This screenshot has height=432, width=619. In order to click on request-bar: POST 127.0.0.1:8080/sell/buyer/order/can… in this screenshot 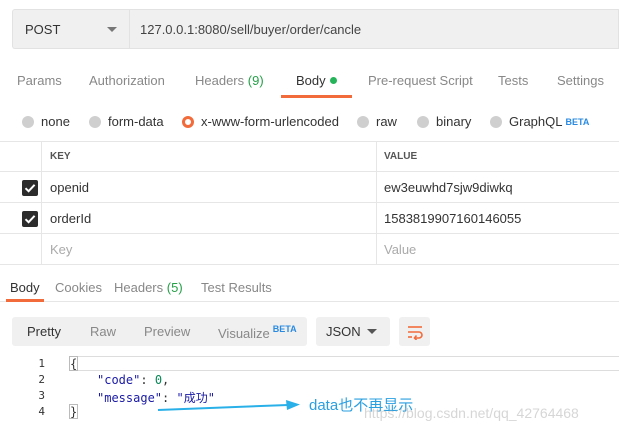, I will do `click(315, 29)`.